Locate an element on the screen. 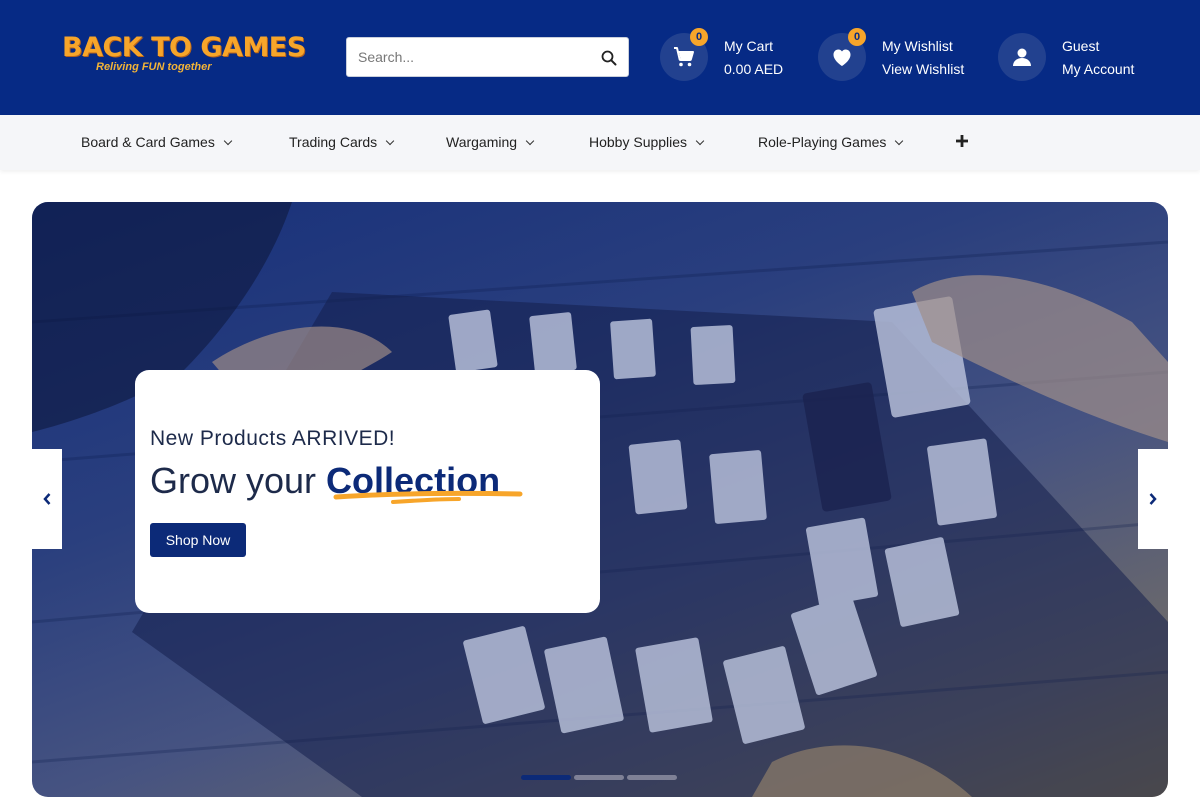  nav-item-hobby-supplies: Hobby Supplies is located at coordinates (647, 142).